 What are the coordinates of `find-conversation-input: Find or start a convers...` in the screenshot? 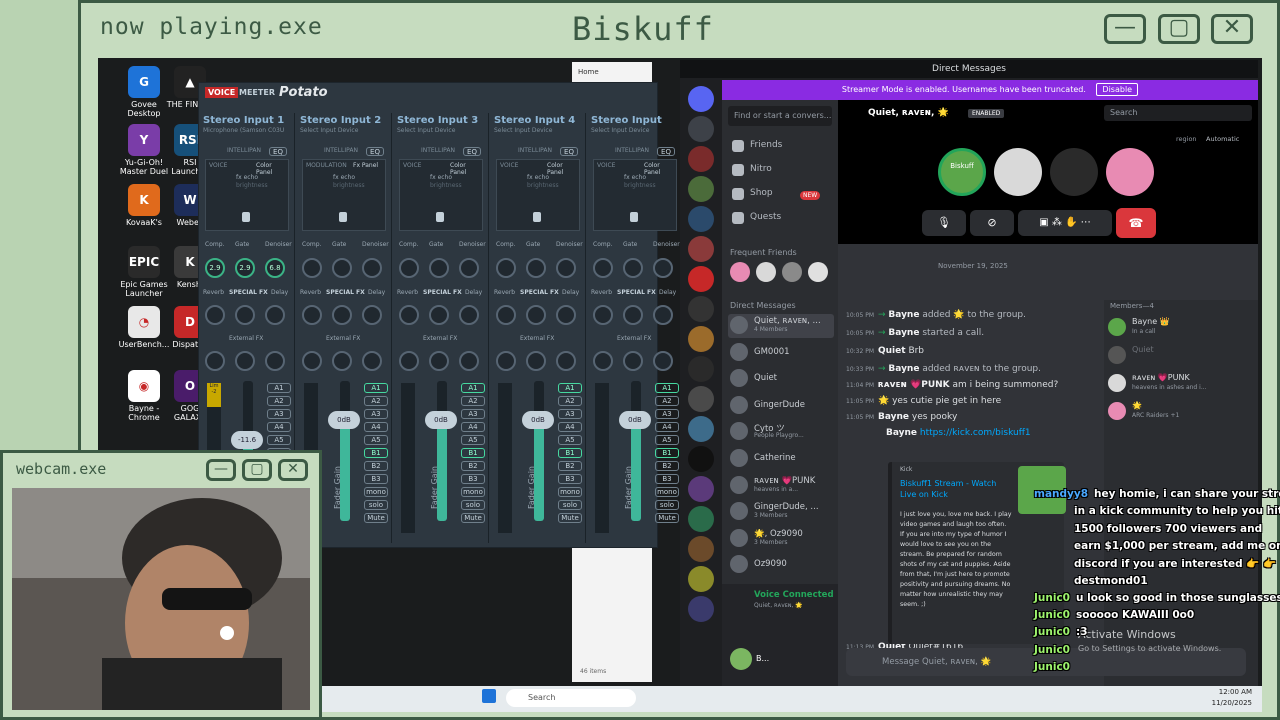 It's located at (780, 116).